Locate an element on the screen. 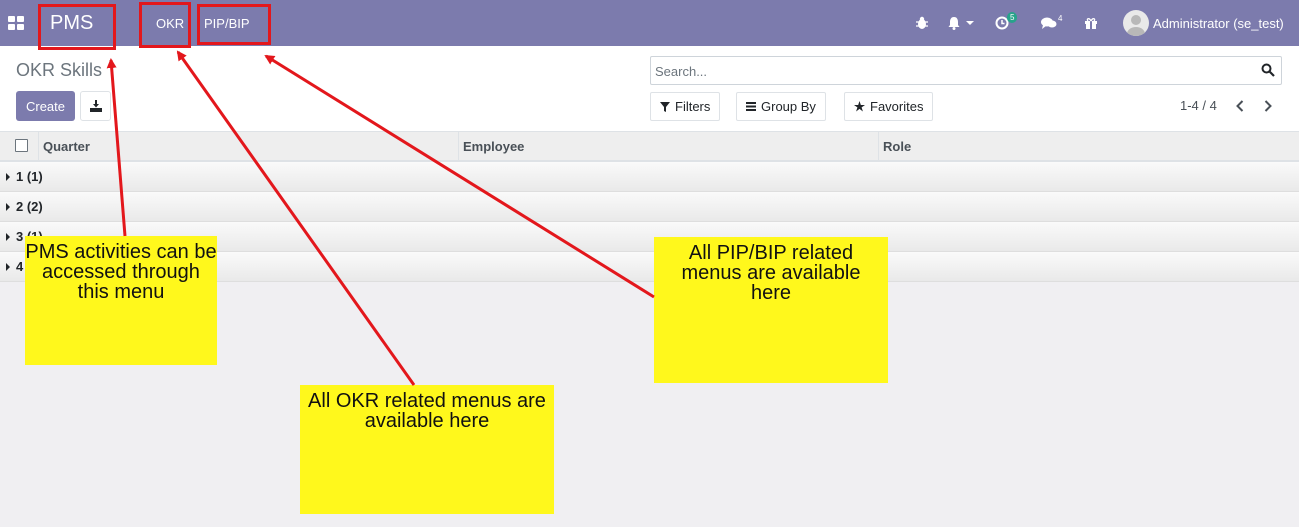 Image resolution: width=1299 pixels, height=527 pixels. group-label: 2 (2) is located at coordinates (29, 206).